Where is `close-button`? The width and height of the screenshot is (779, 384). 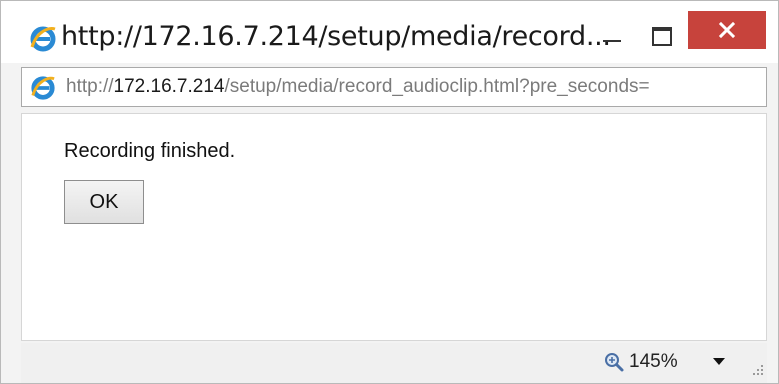
close-button is located at coordinates (727, 30).